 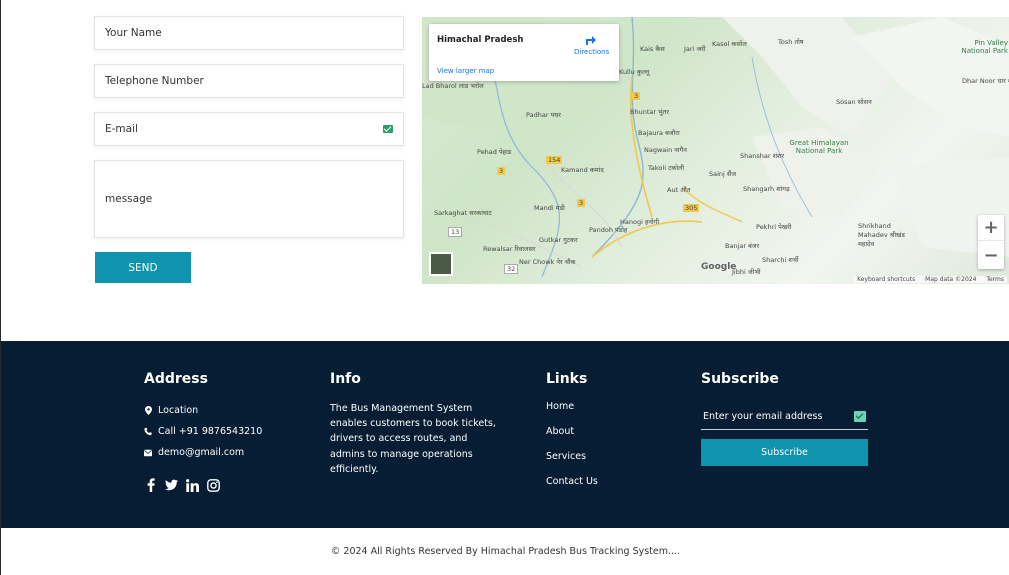 I want to click on map-label: Banjar बंजर, so click(x=742, y=246).